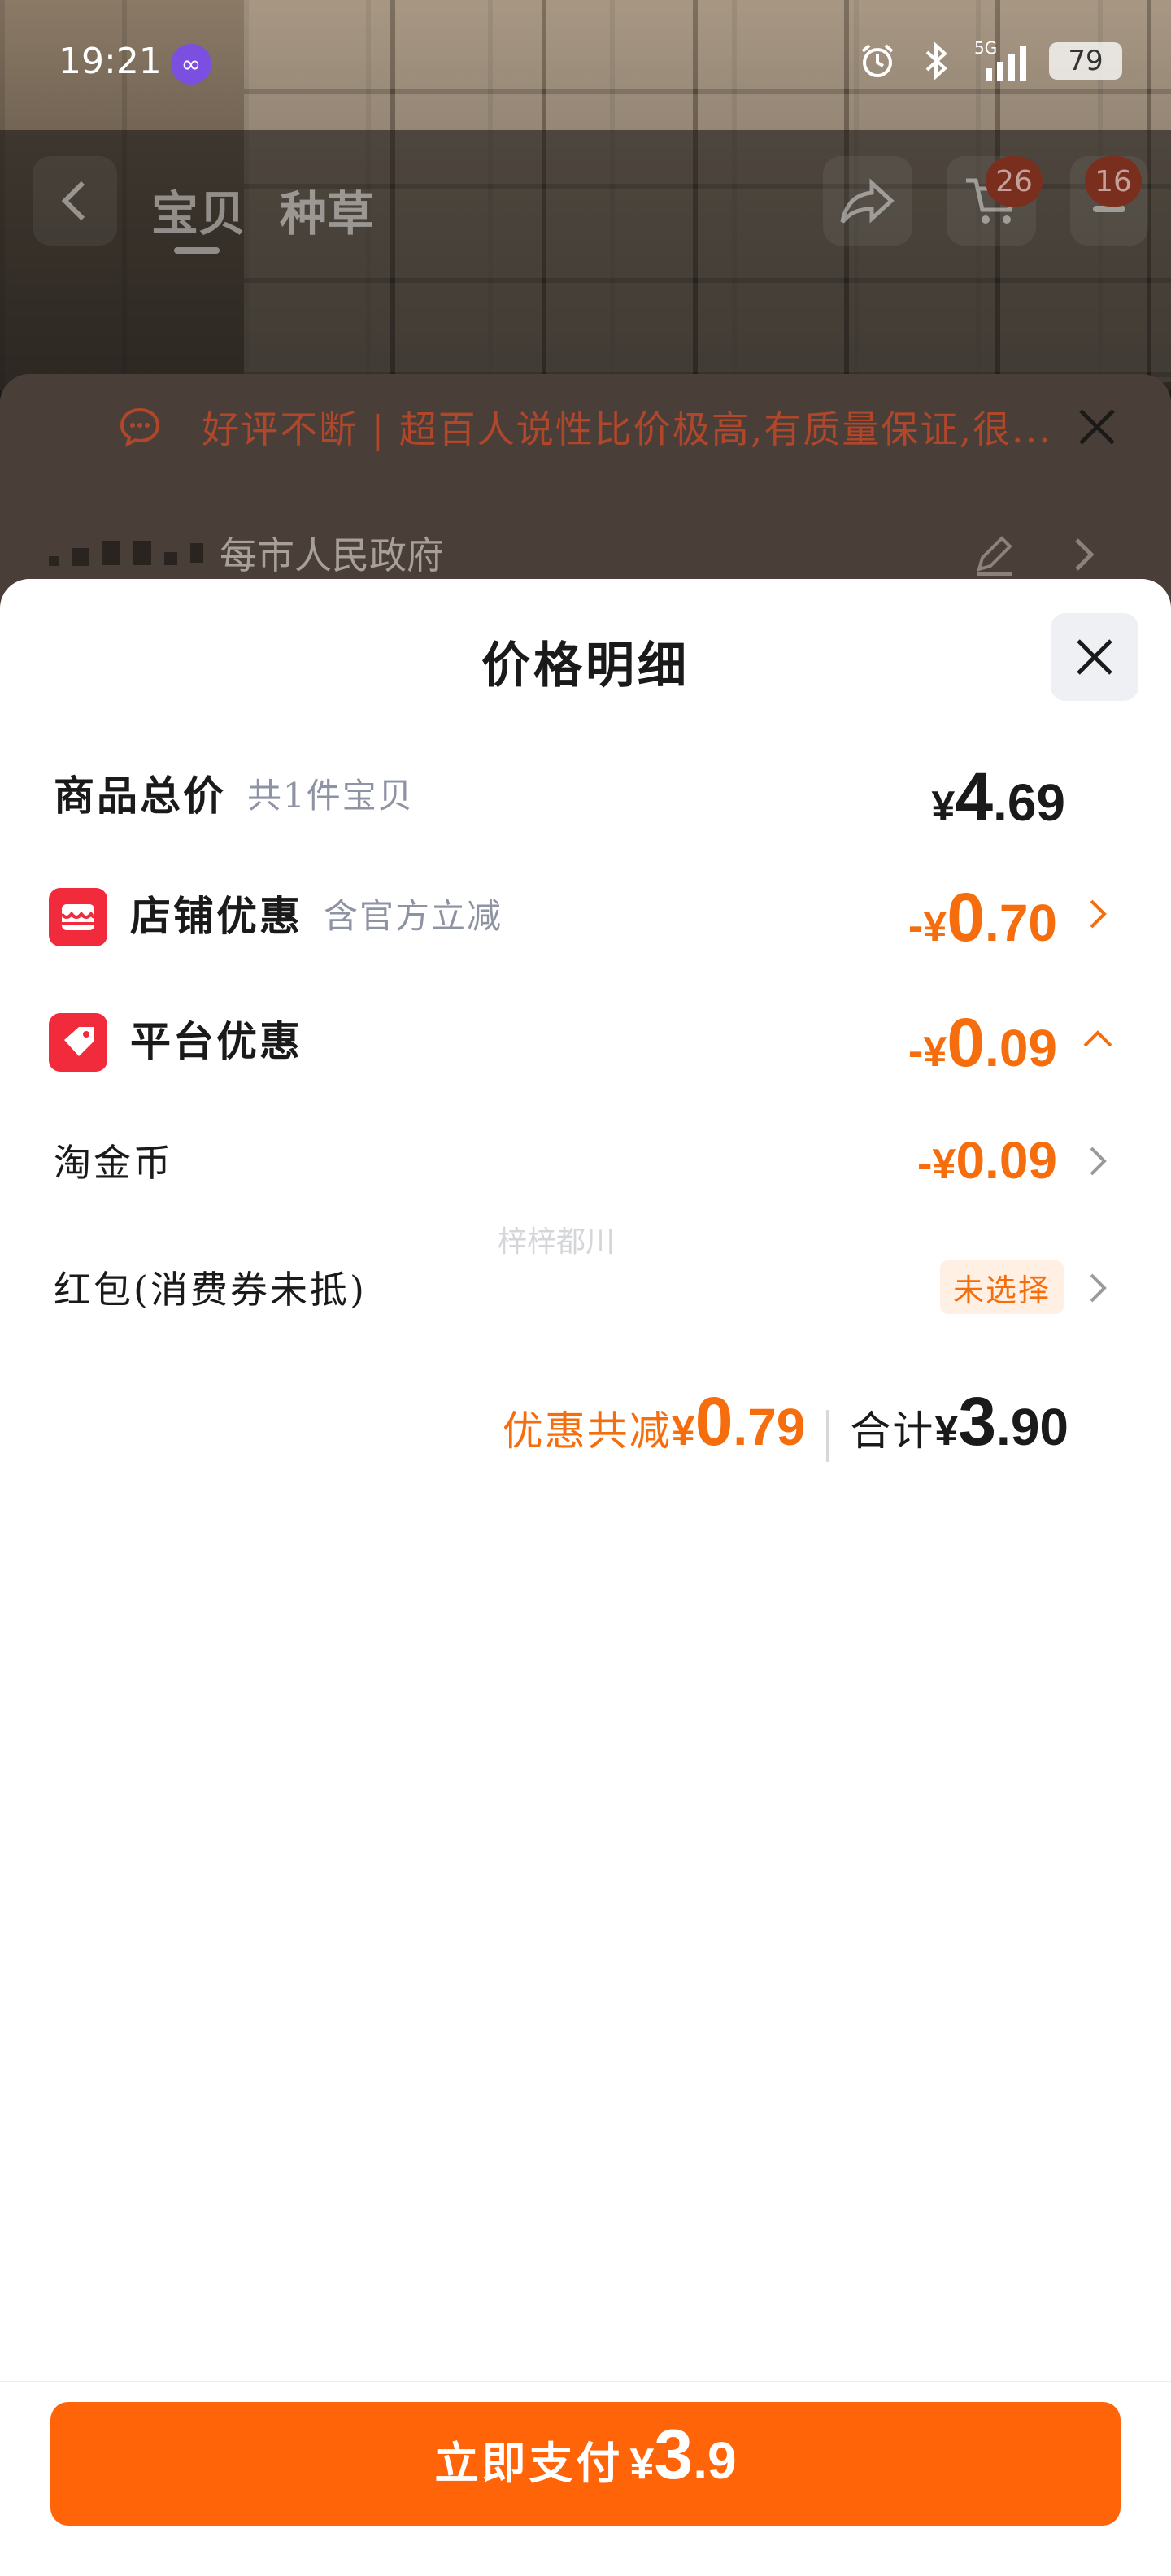  I want to click on pay-now-button: 立即支付 ¥ 3 .9, so click(585, 2464).